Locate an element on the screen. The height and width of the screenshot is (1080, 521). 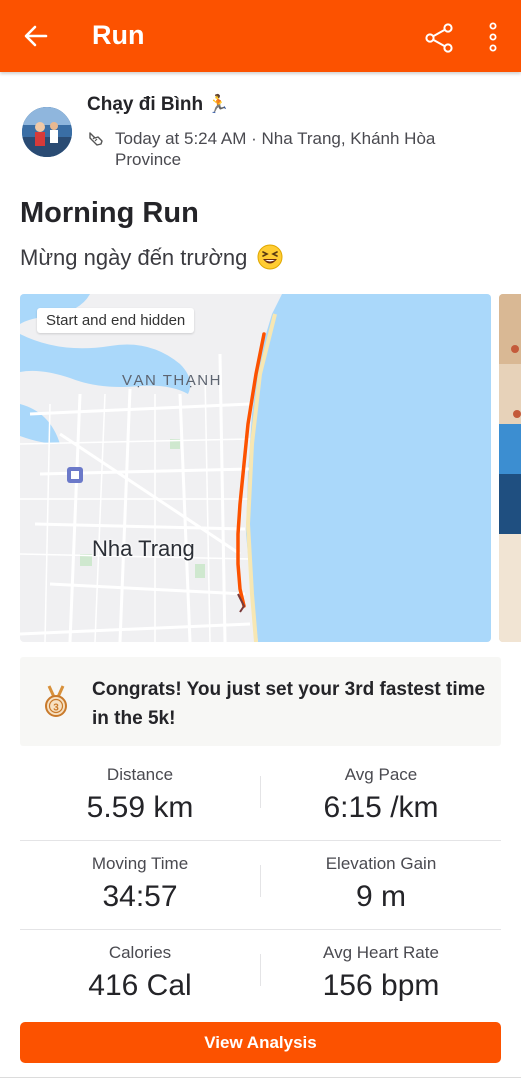
app-bar: Run is located at coordinates (260, 36).